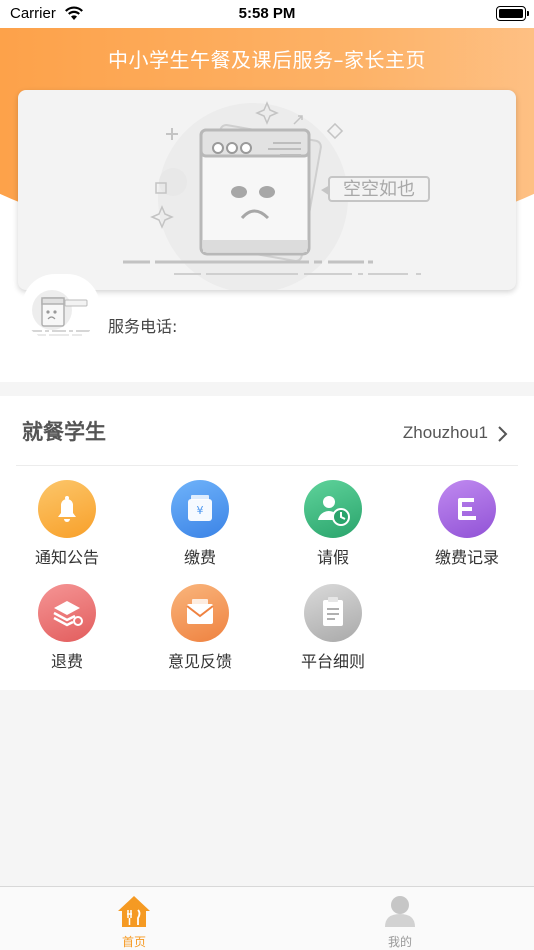 The image size is (534, 950). I want to click on menu-item-notice: 通知公告, so click(67, 530).